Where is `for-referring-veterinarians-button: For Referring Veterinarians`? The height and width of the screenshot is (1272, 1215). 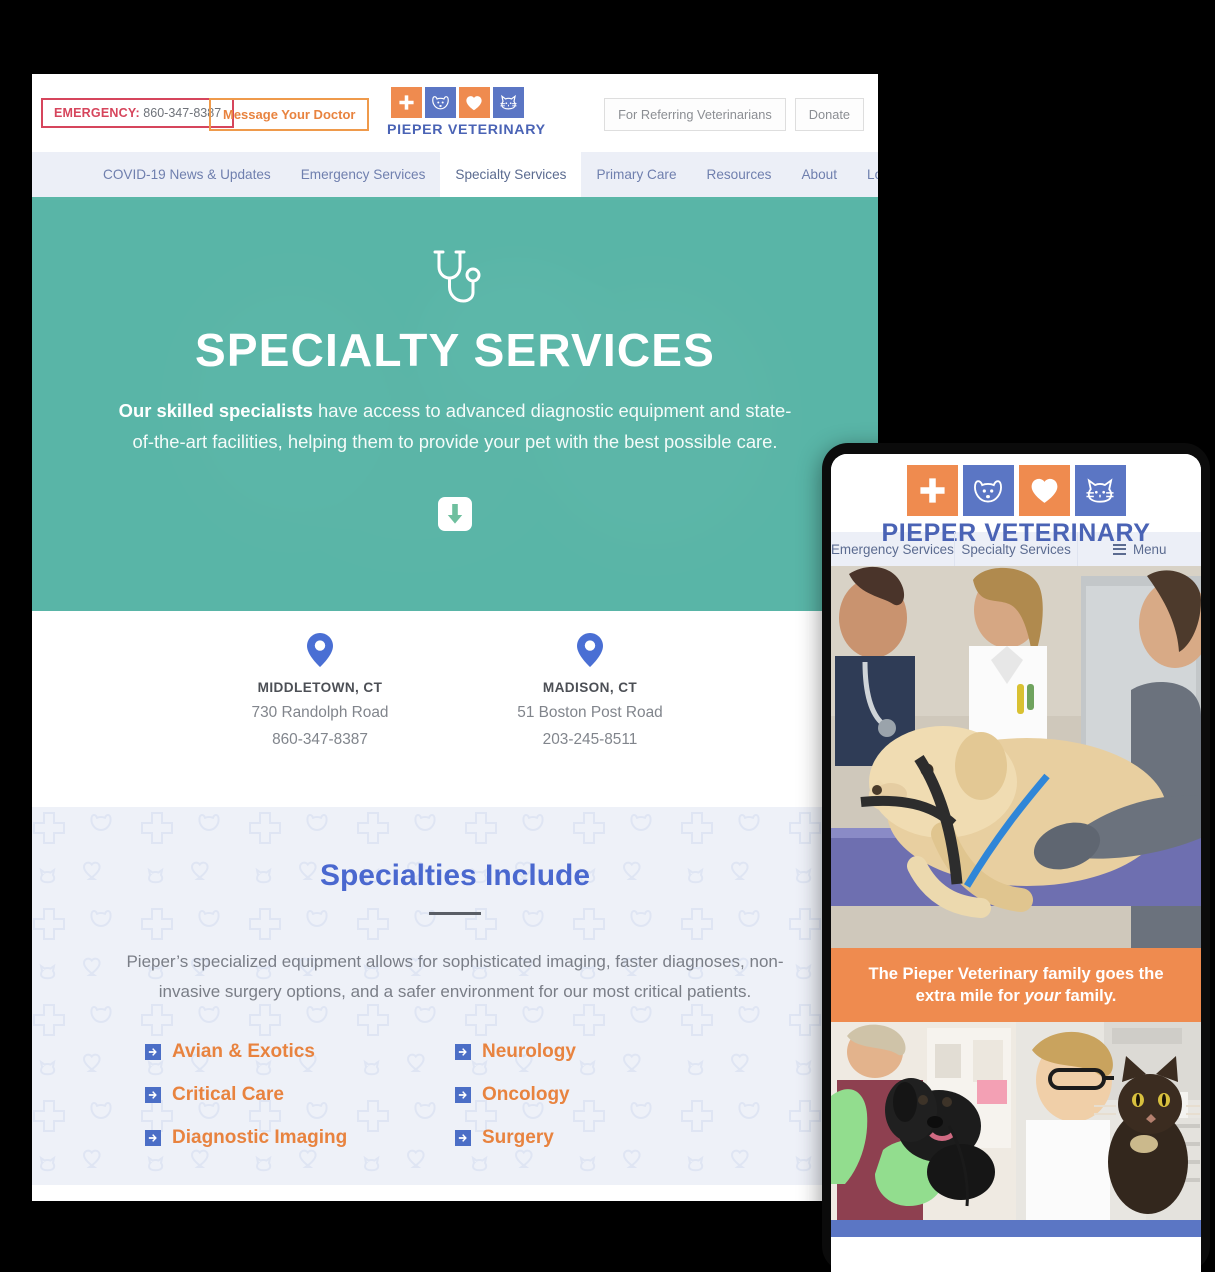
for-referring-veterinarians-button: For Referring Veterinarians is located at coordinates (695, 114).